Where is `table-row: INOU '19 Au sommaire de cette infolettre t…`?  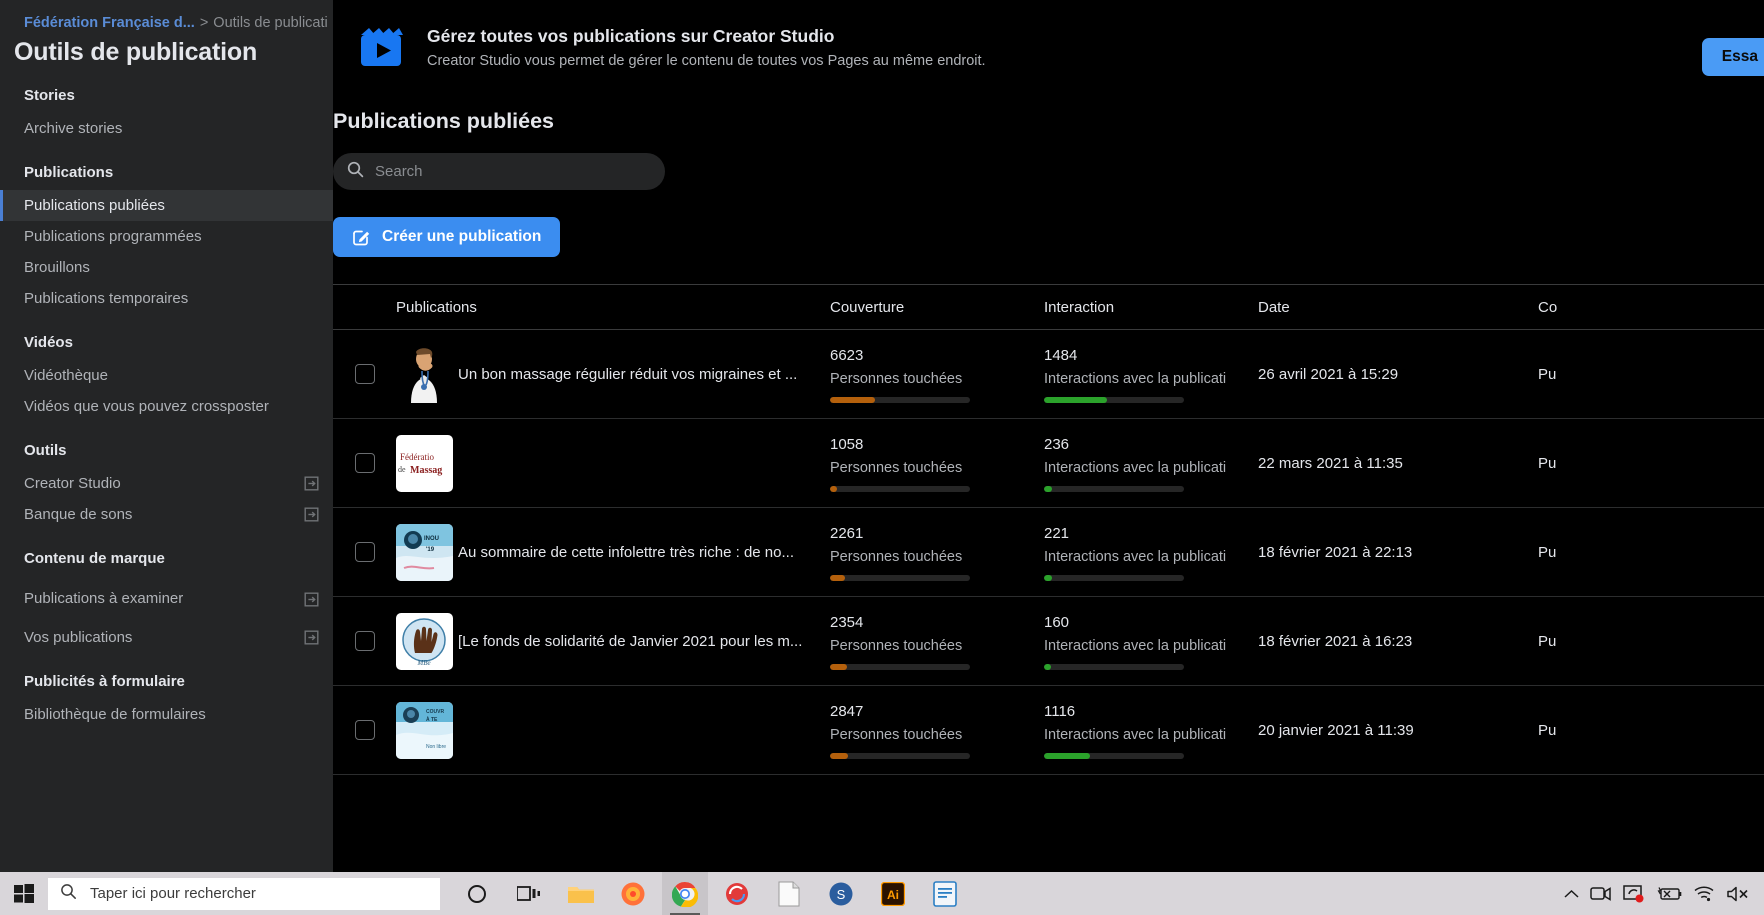
table-row: INOU '19 Au sommaire de cette infolettre t… is located at coordinates (1048, 552).